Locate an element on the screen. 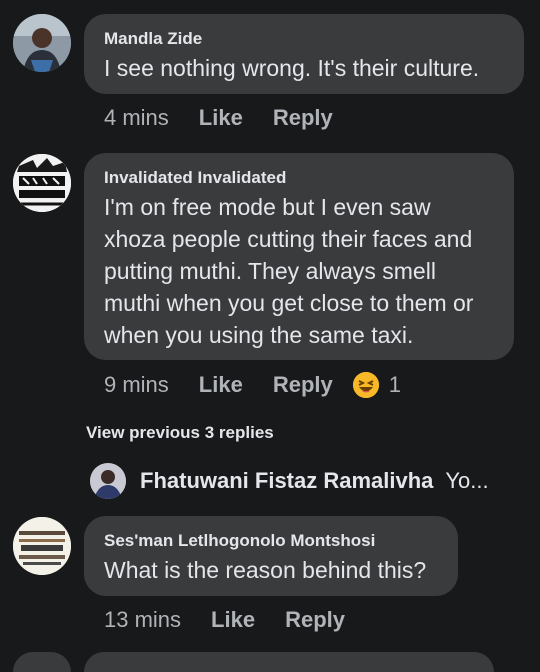 This screenshot has height=672, width=540. comment-text-line: I'm on free mode but I even saw is located at coordinates (267, 207).